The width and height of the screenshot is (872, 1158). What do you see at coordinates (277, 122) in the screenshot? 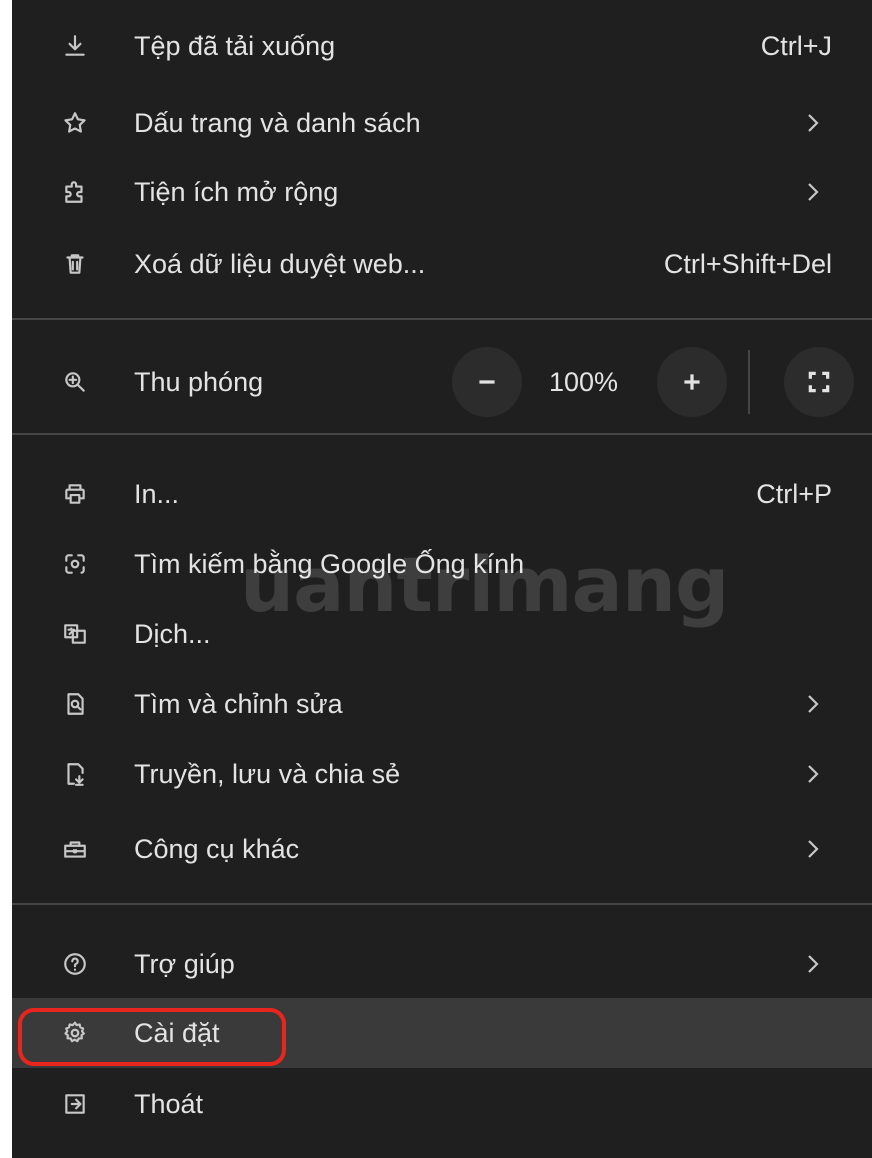
I see `menu-item-label: Dấu trang và danh sách` at bounding box center [277, 122].